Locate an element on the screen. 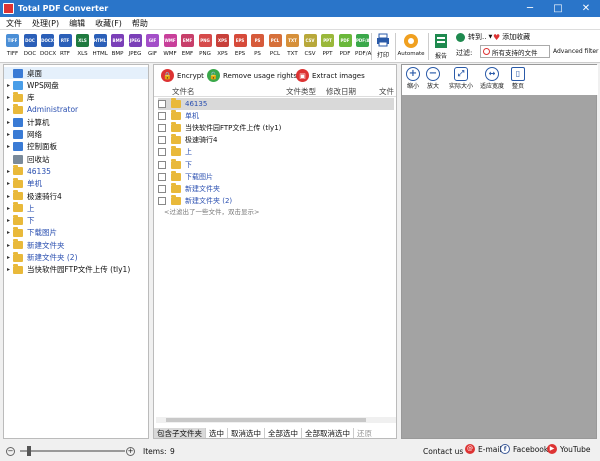 This screenshot has width=600, height=461. format-button-ps: PS PS is located at coordinates (257, 45).